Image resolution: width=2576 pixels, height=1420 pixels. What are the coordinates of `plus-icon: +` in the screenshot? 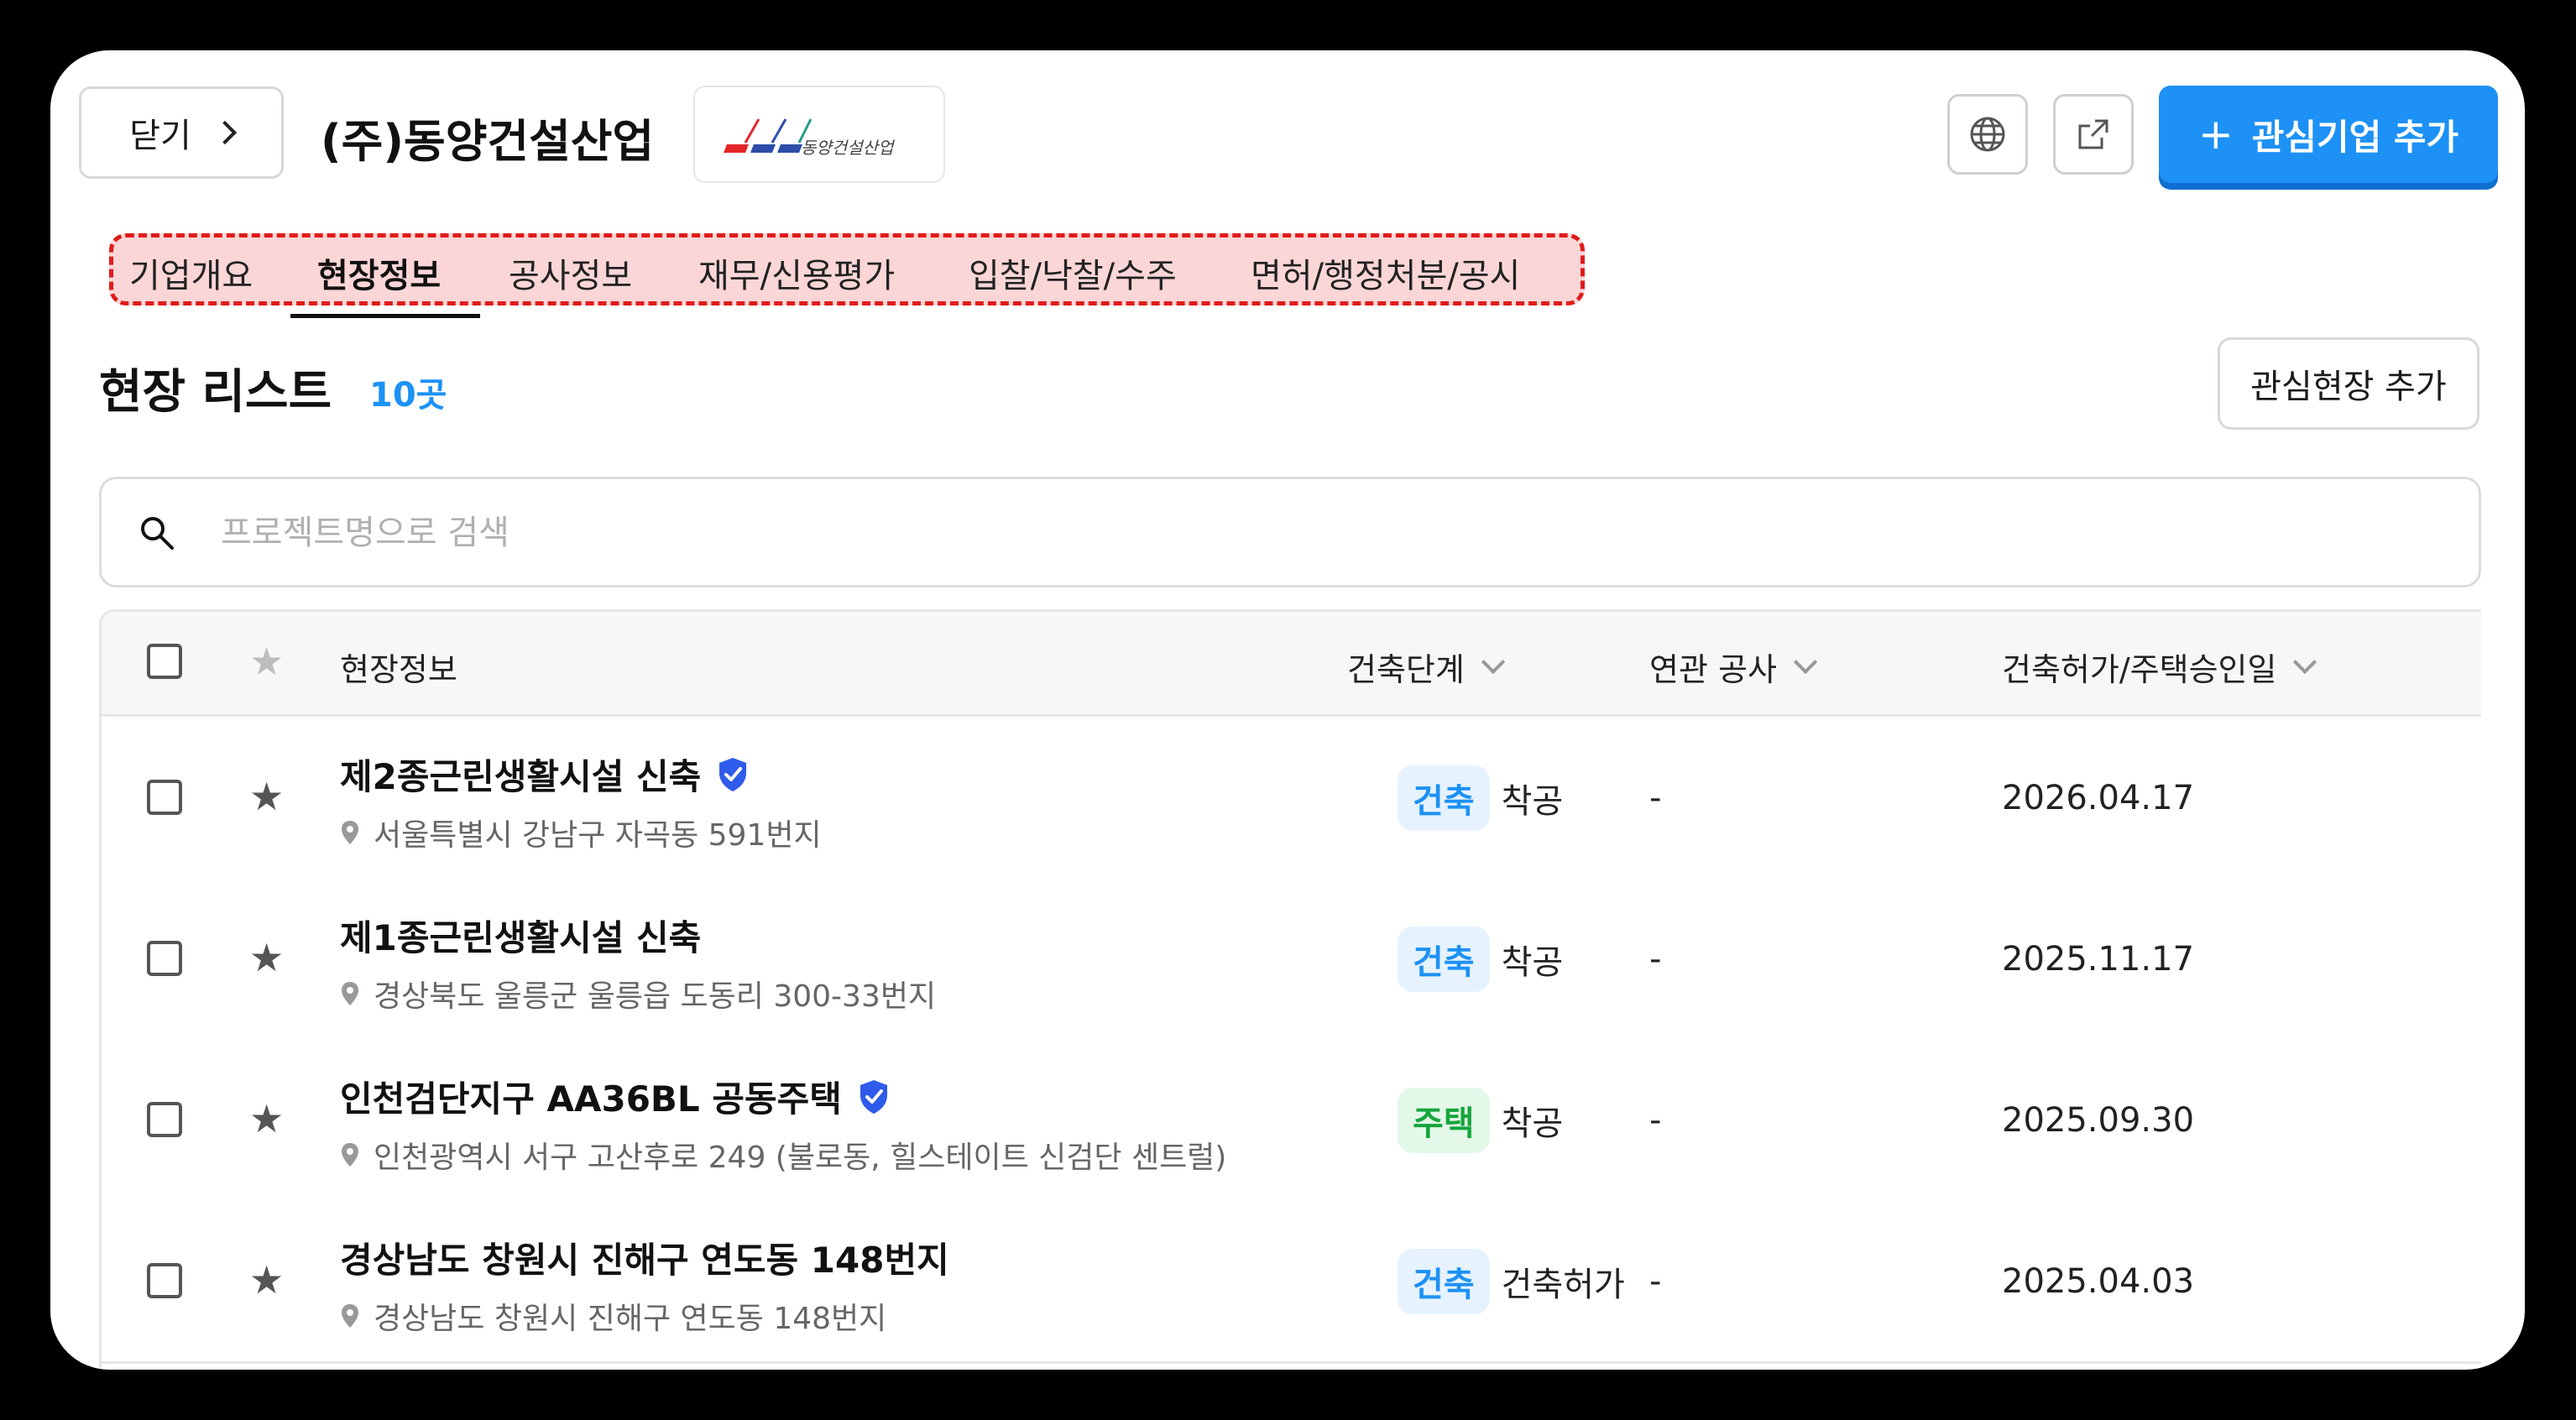 It's located at (2215, 134).